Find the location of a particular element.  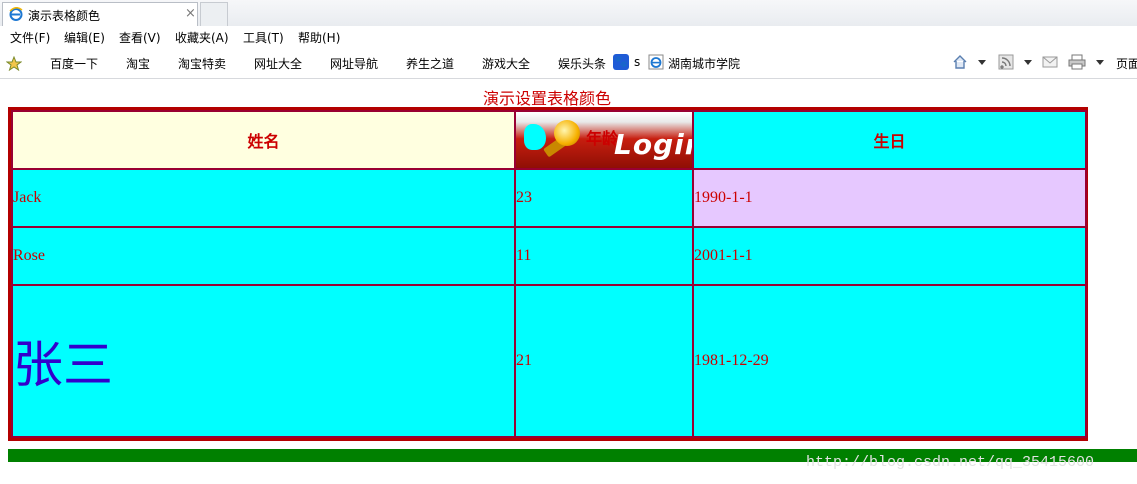

tab-bar: 演示表格颜色 × is located at coordinates (568, 13).